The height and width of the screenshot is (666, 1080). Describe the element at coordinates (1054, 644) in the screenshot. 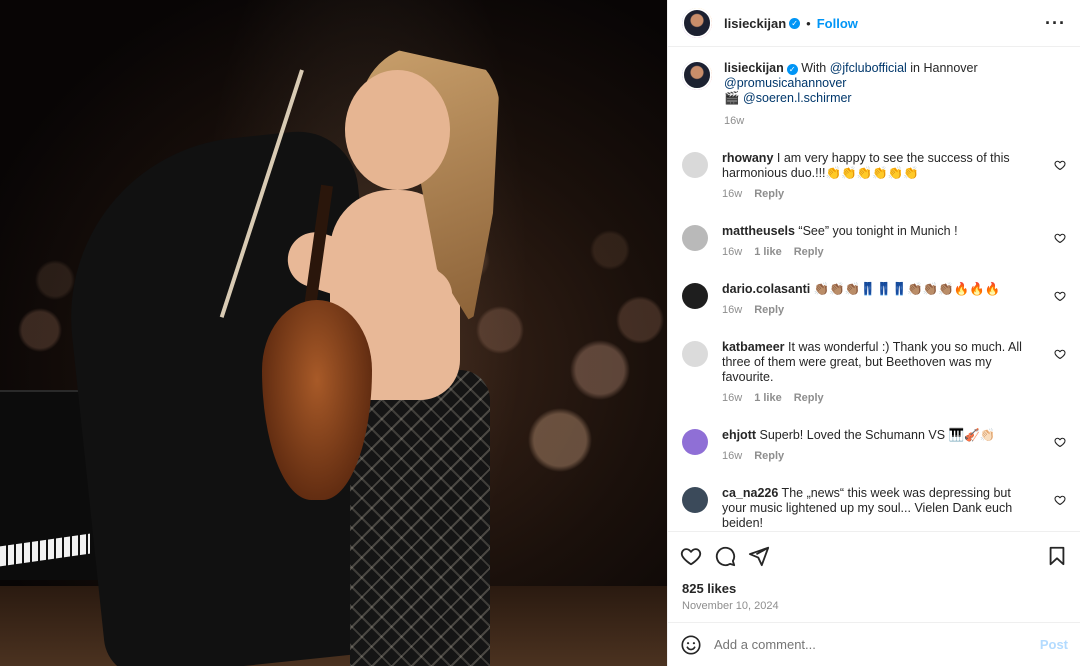

I see `post-button: Post` at that location.